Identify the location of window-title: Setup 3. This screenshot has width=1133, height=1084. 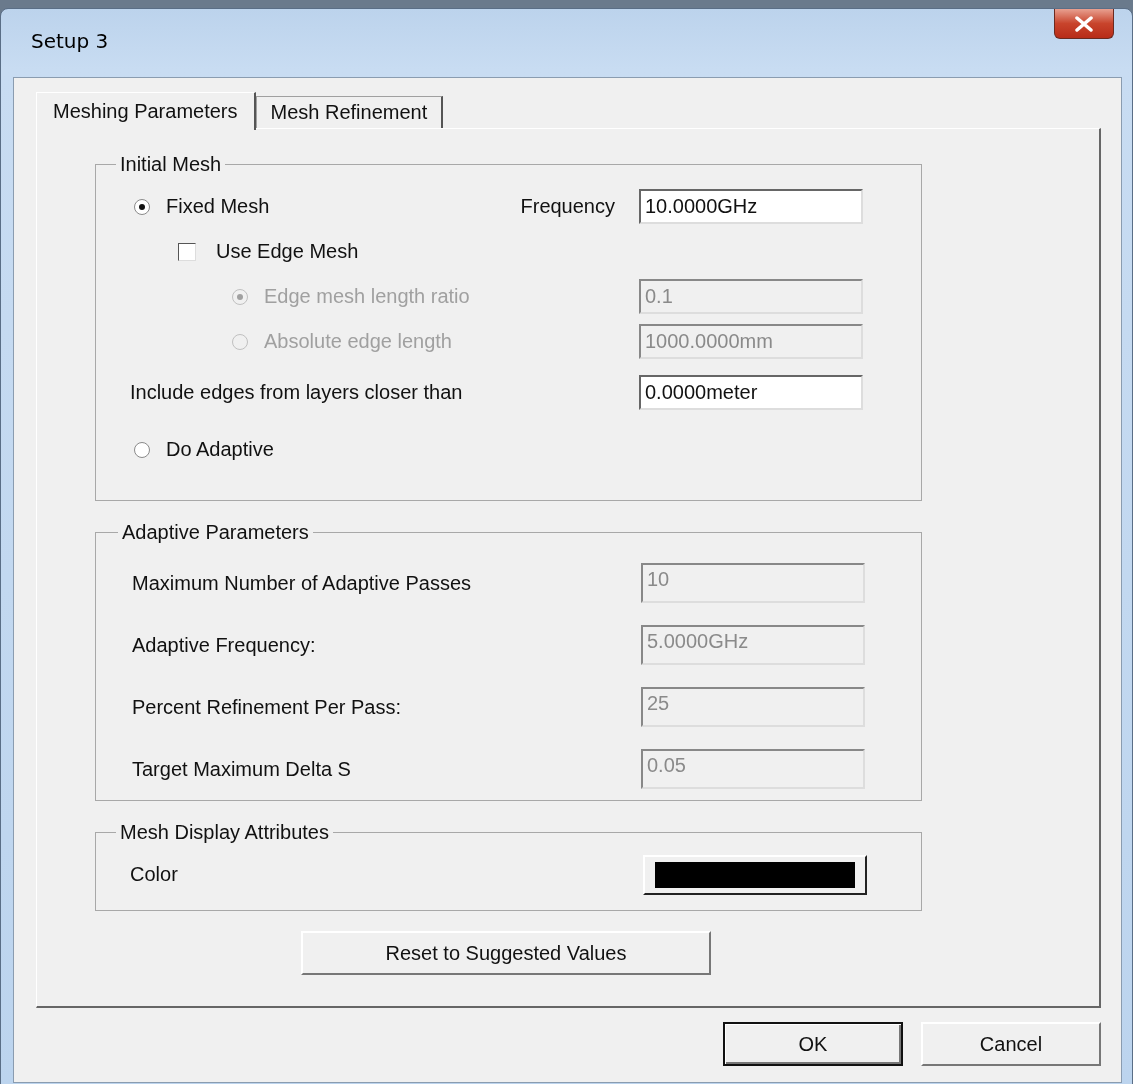
(70, 41).